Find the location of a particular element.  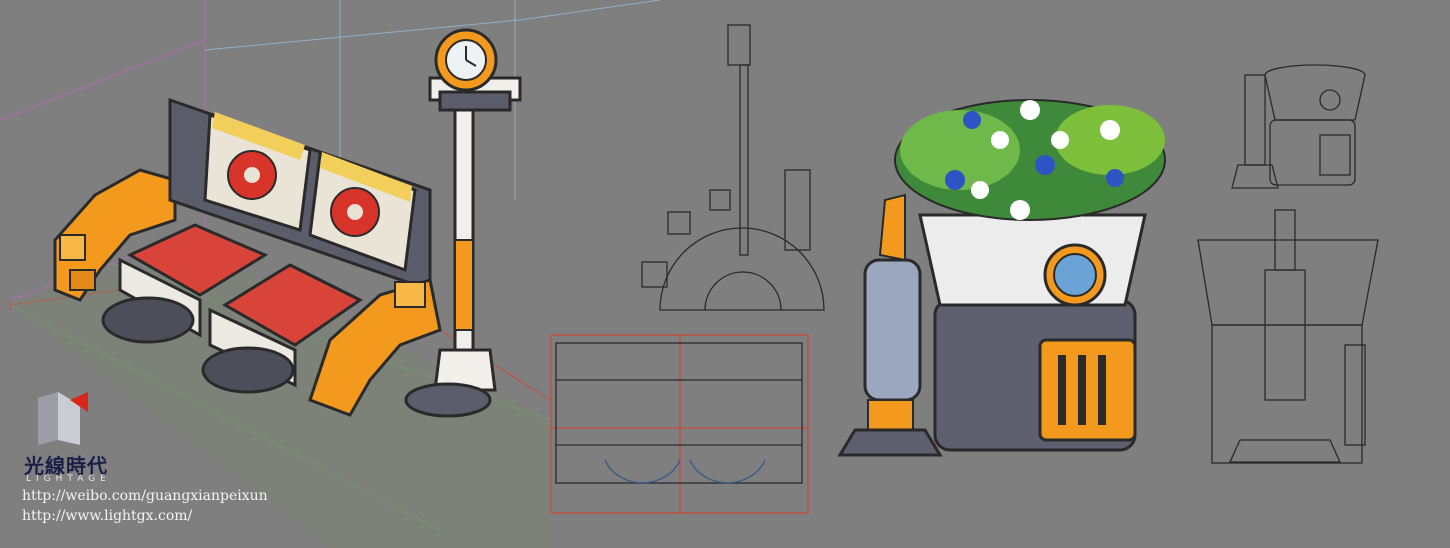

planter-lineart is located at coordinates (1288, 264).